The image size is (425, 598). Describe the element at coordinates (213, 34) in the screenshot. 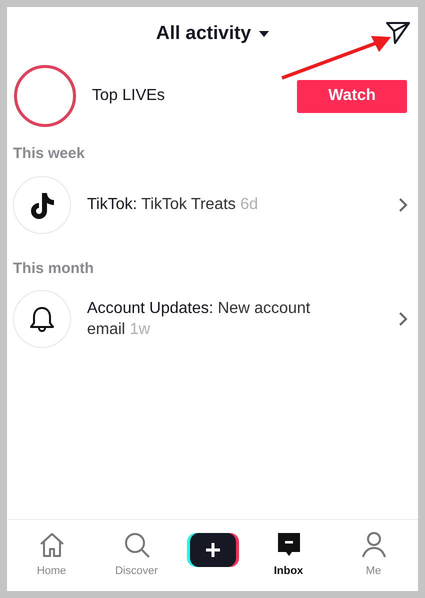

I see `activity-filter-dropdown: All activity` at that location.